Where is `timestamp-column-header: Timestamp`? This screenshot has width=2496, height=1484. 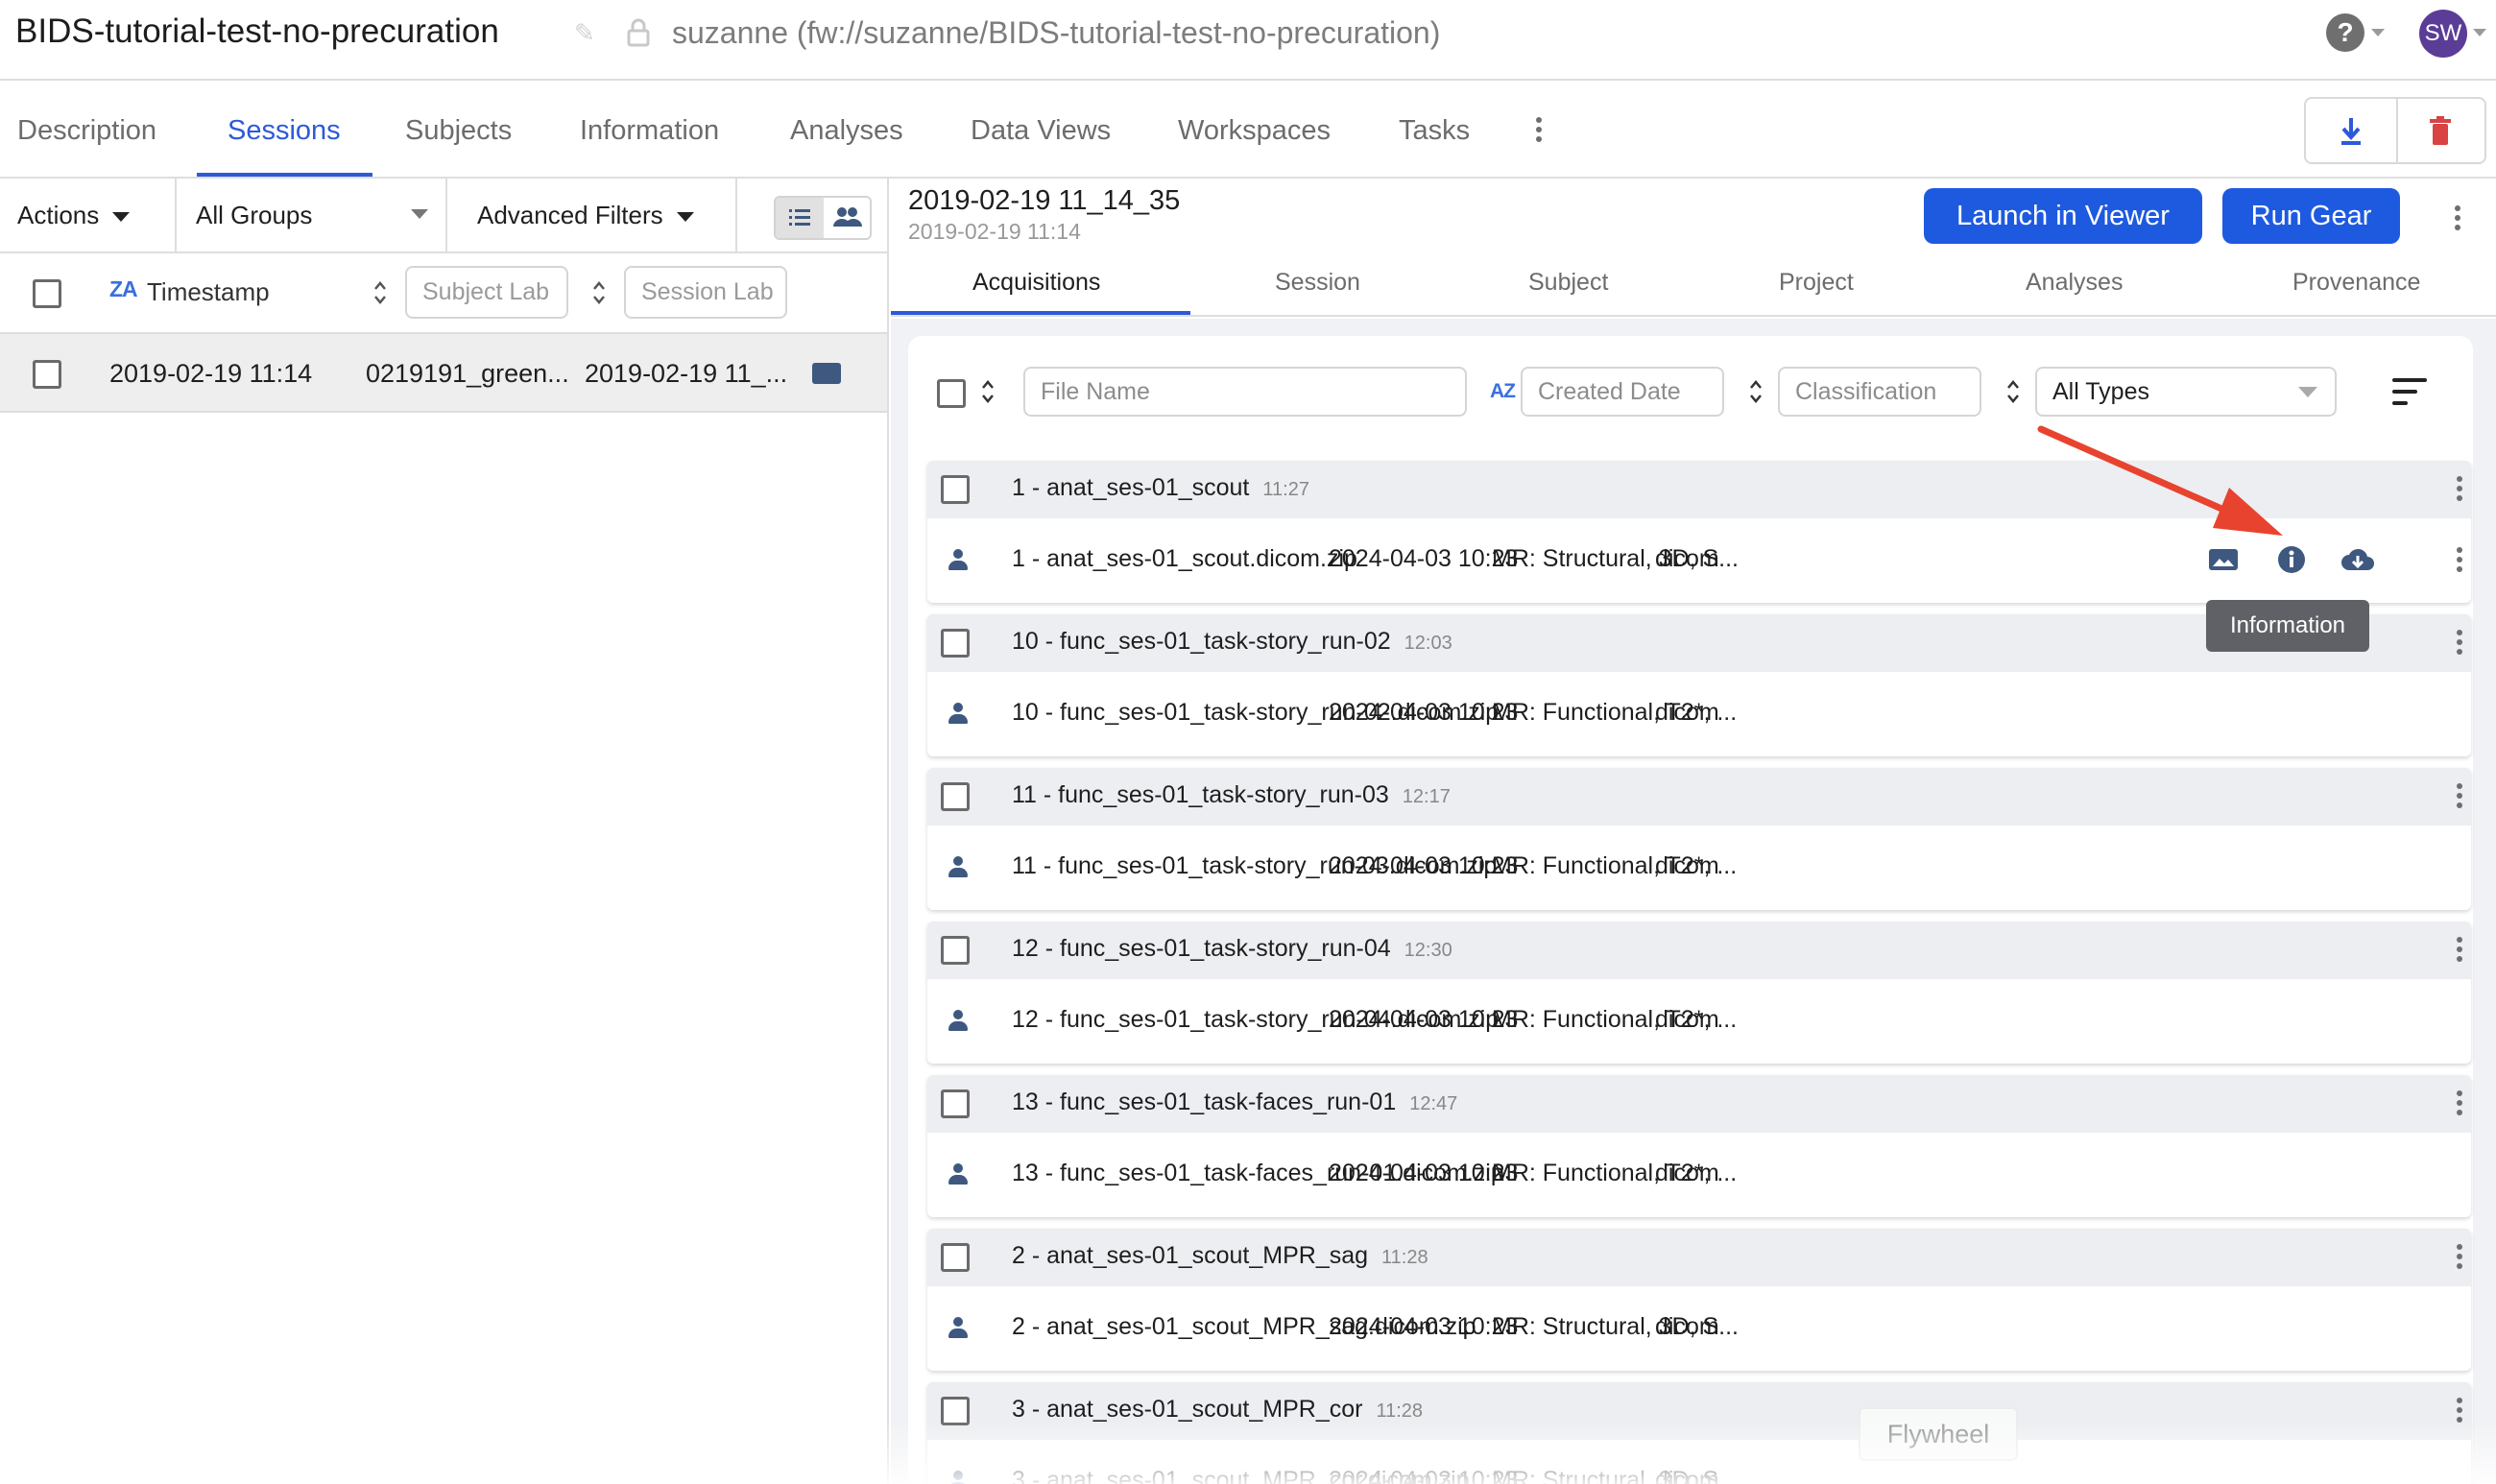
timestamp-column-header: Timestamp is located at coordinates (209, 292).